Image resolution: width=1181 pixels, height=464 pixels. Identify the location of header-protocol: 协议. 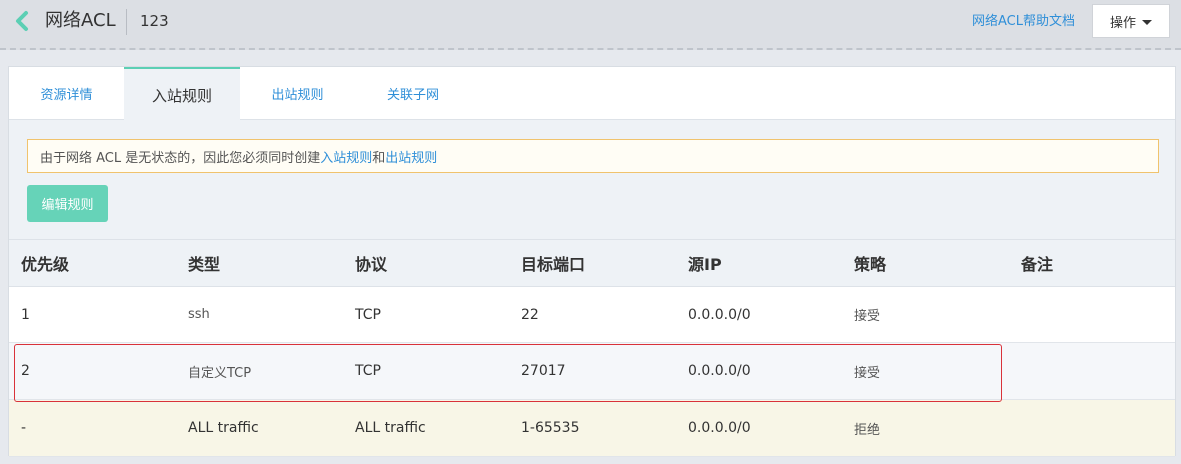
(371, 264).